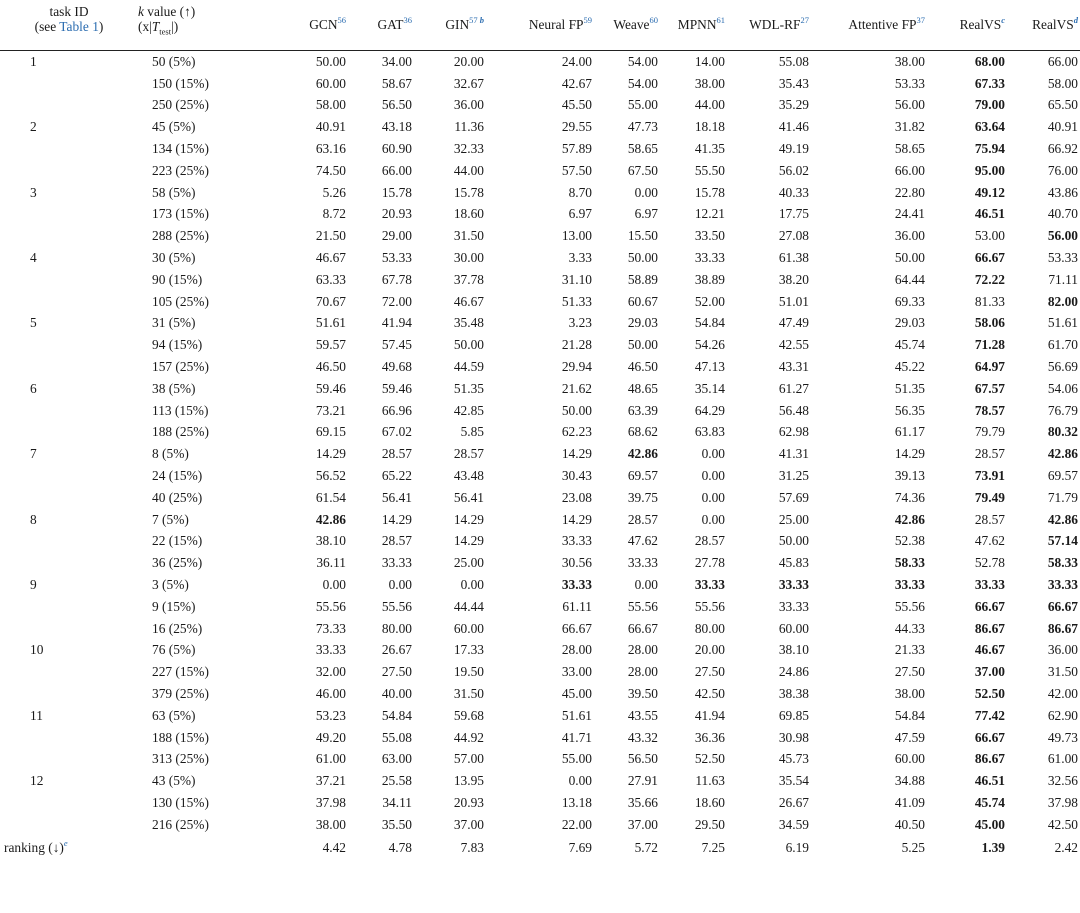 The height and width of the screenshot is (913, 1080). I want to click on k-value-cell: 31 (5%), so click(174, 323).